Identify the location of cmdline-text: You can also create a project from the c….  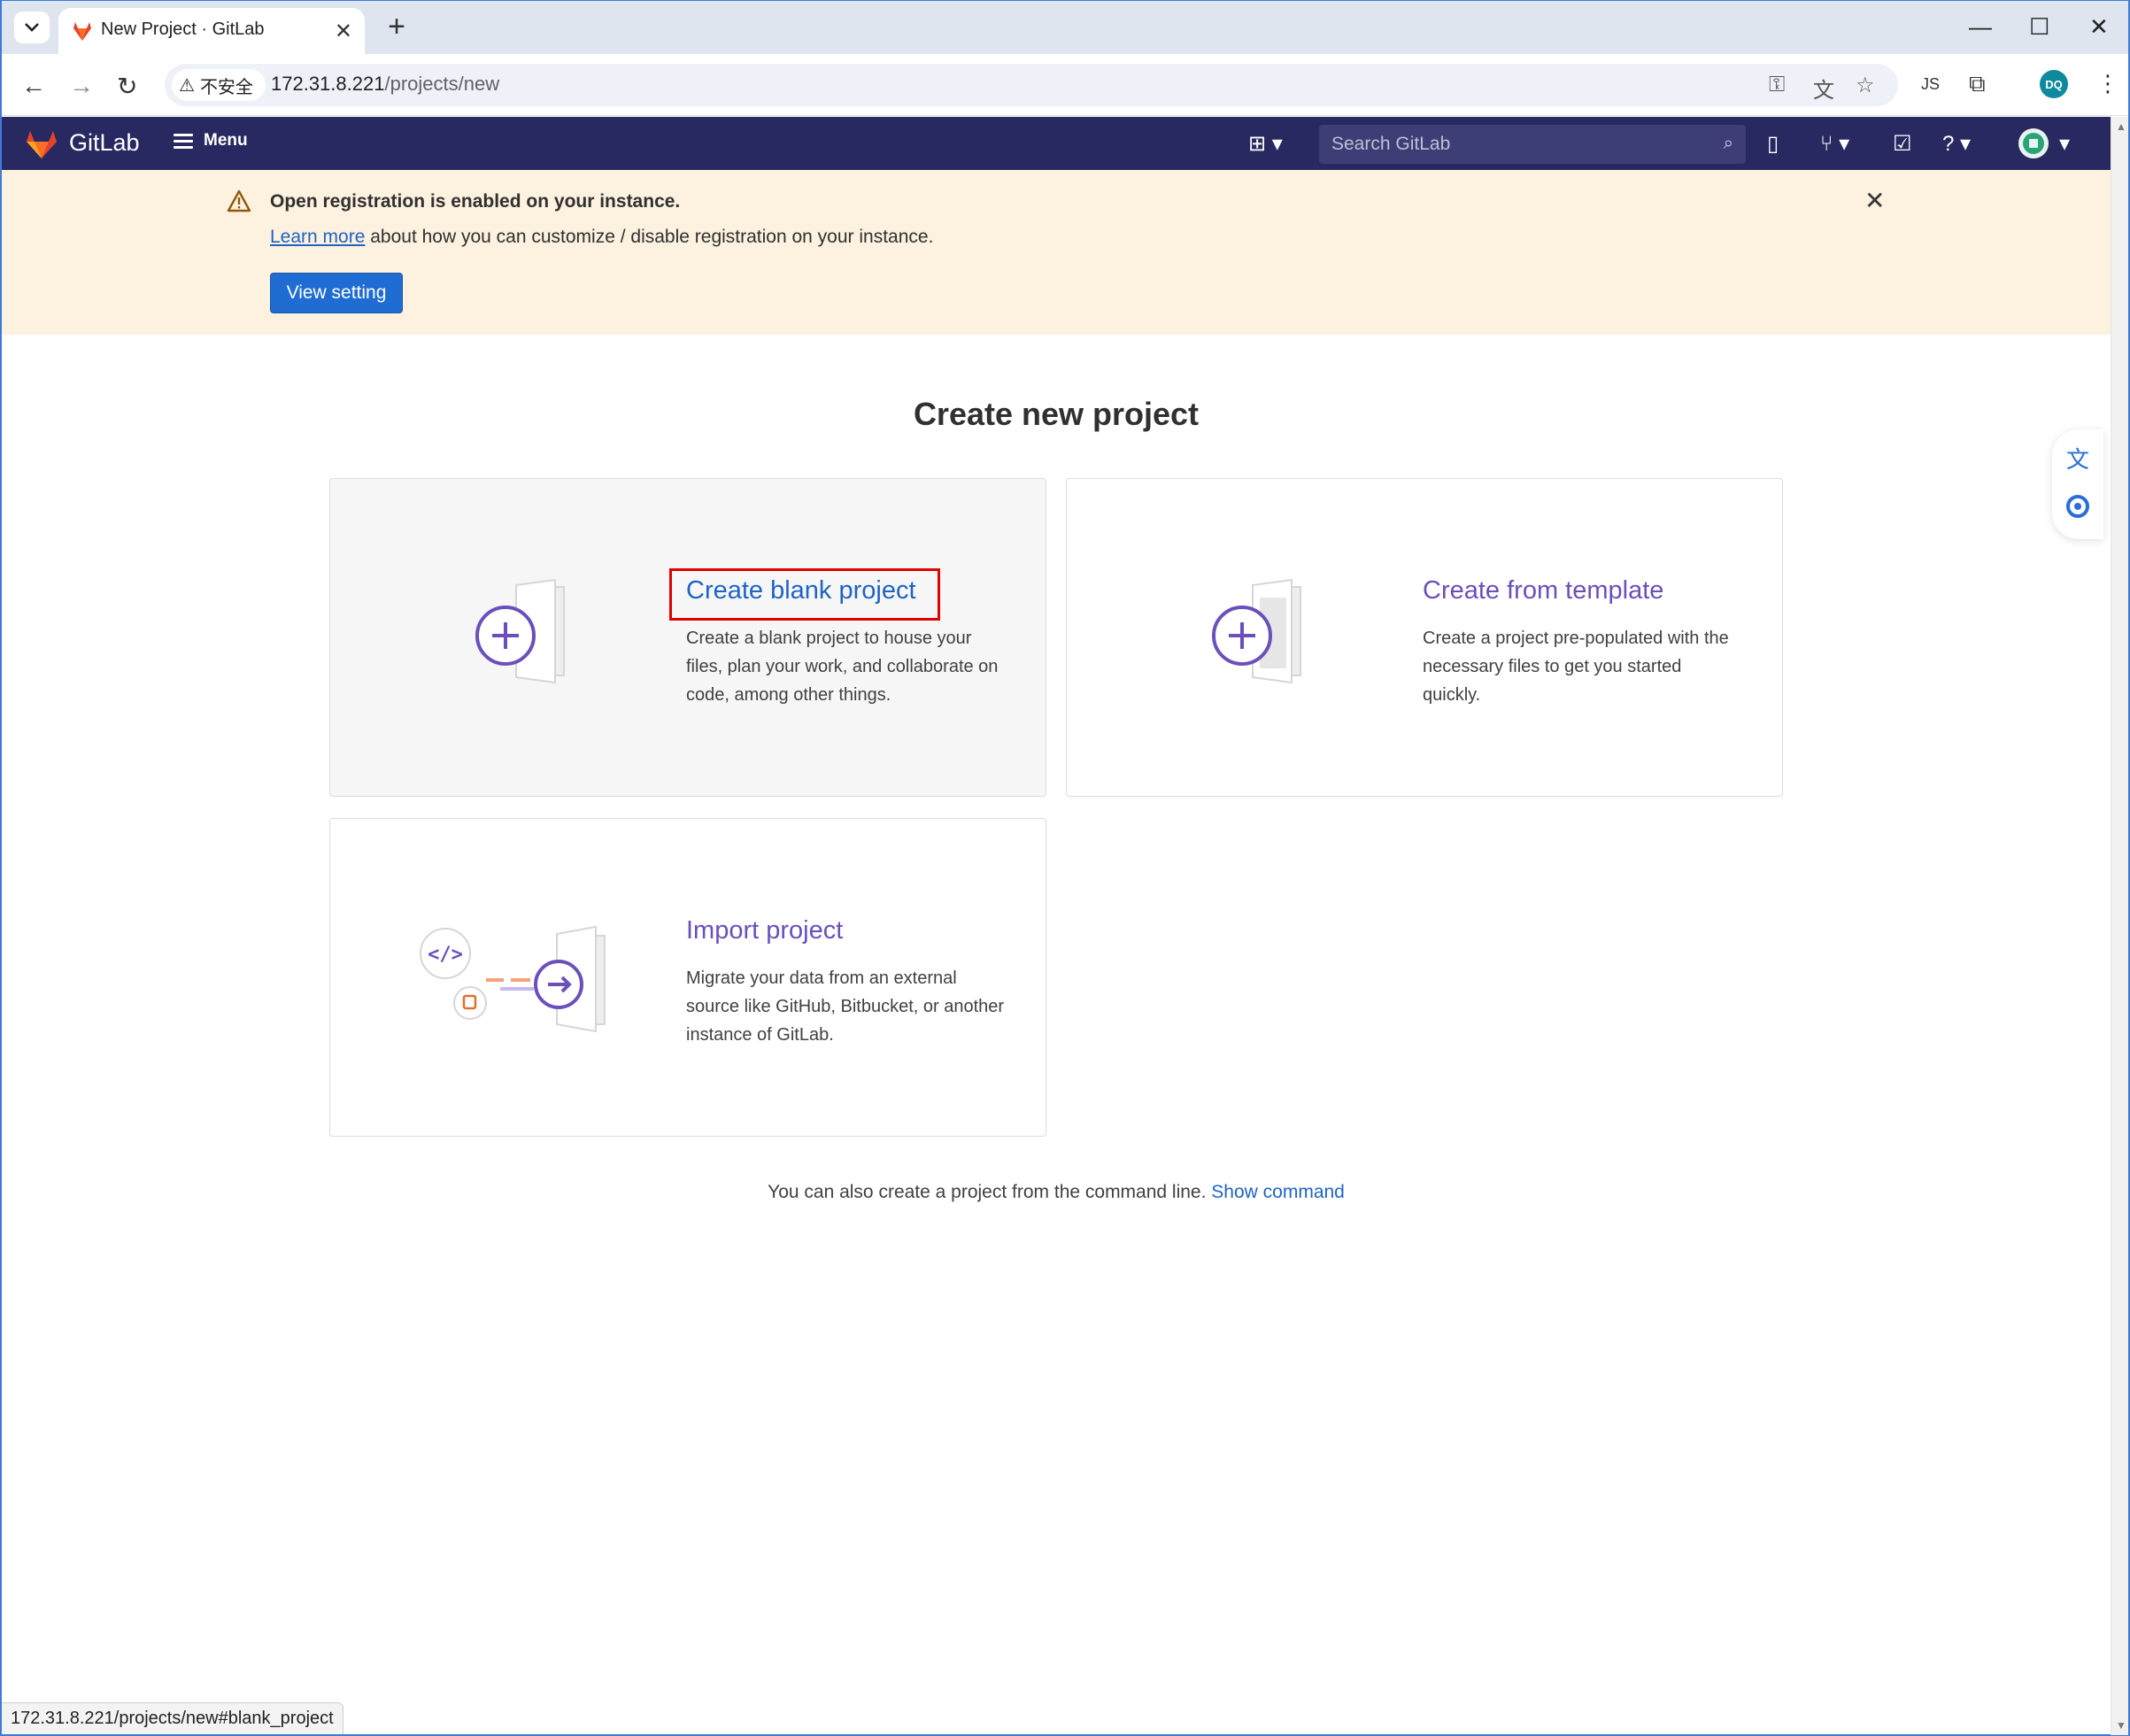
(990, 1192).